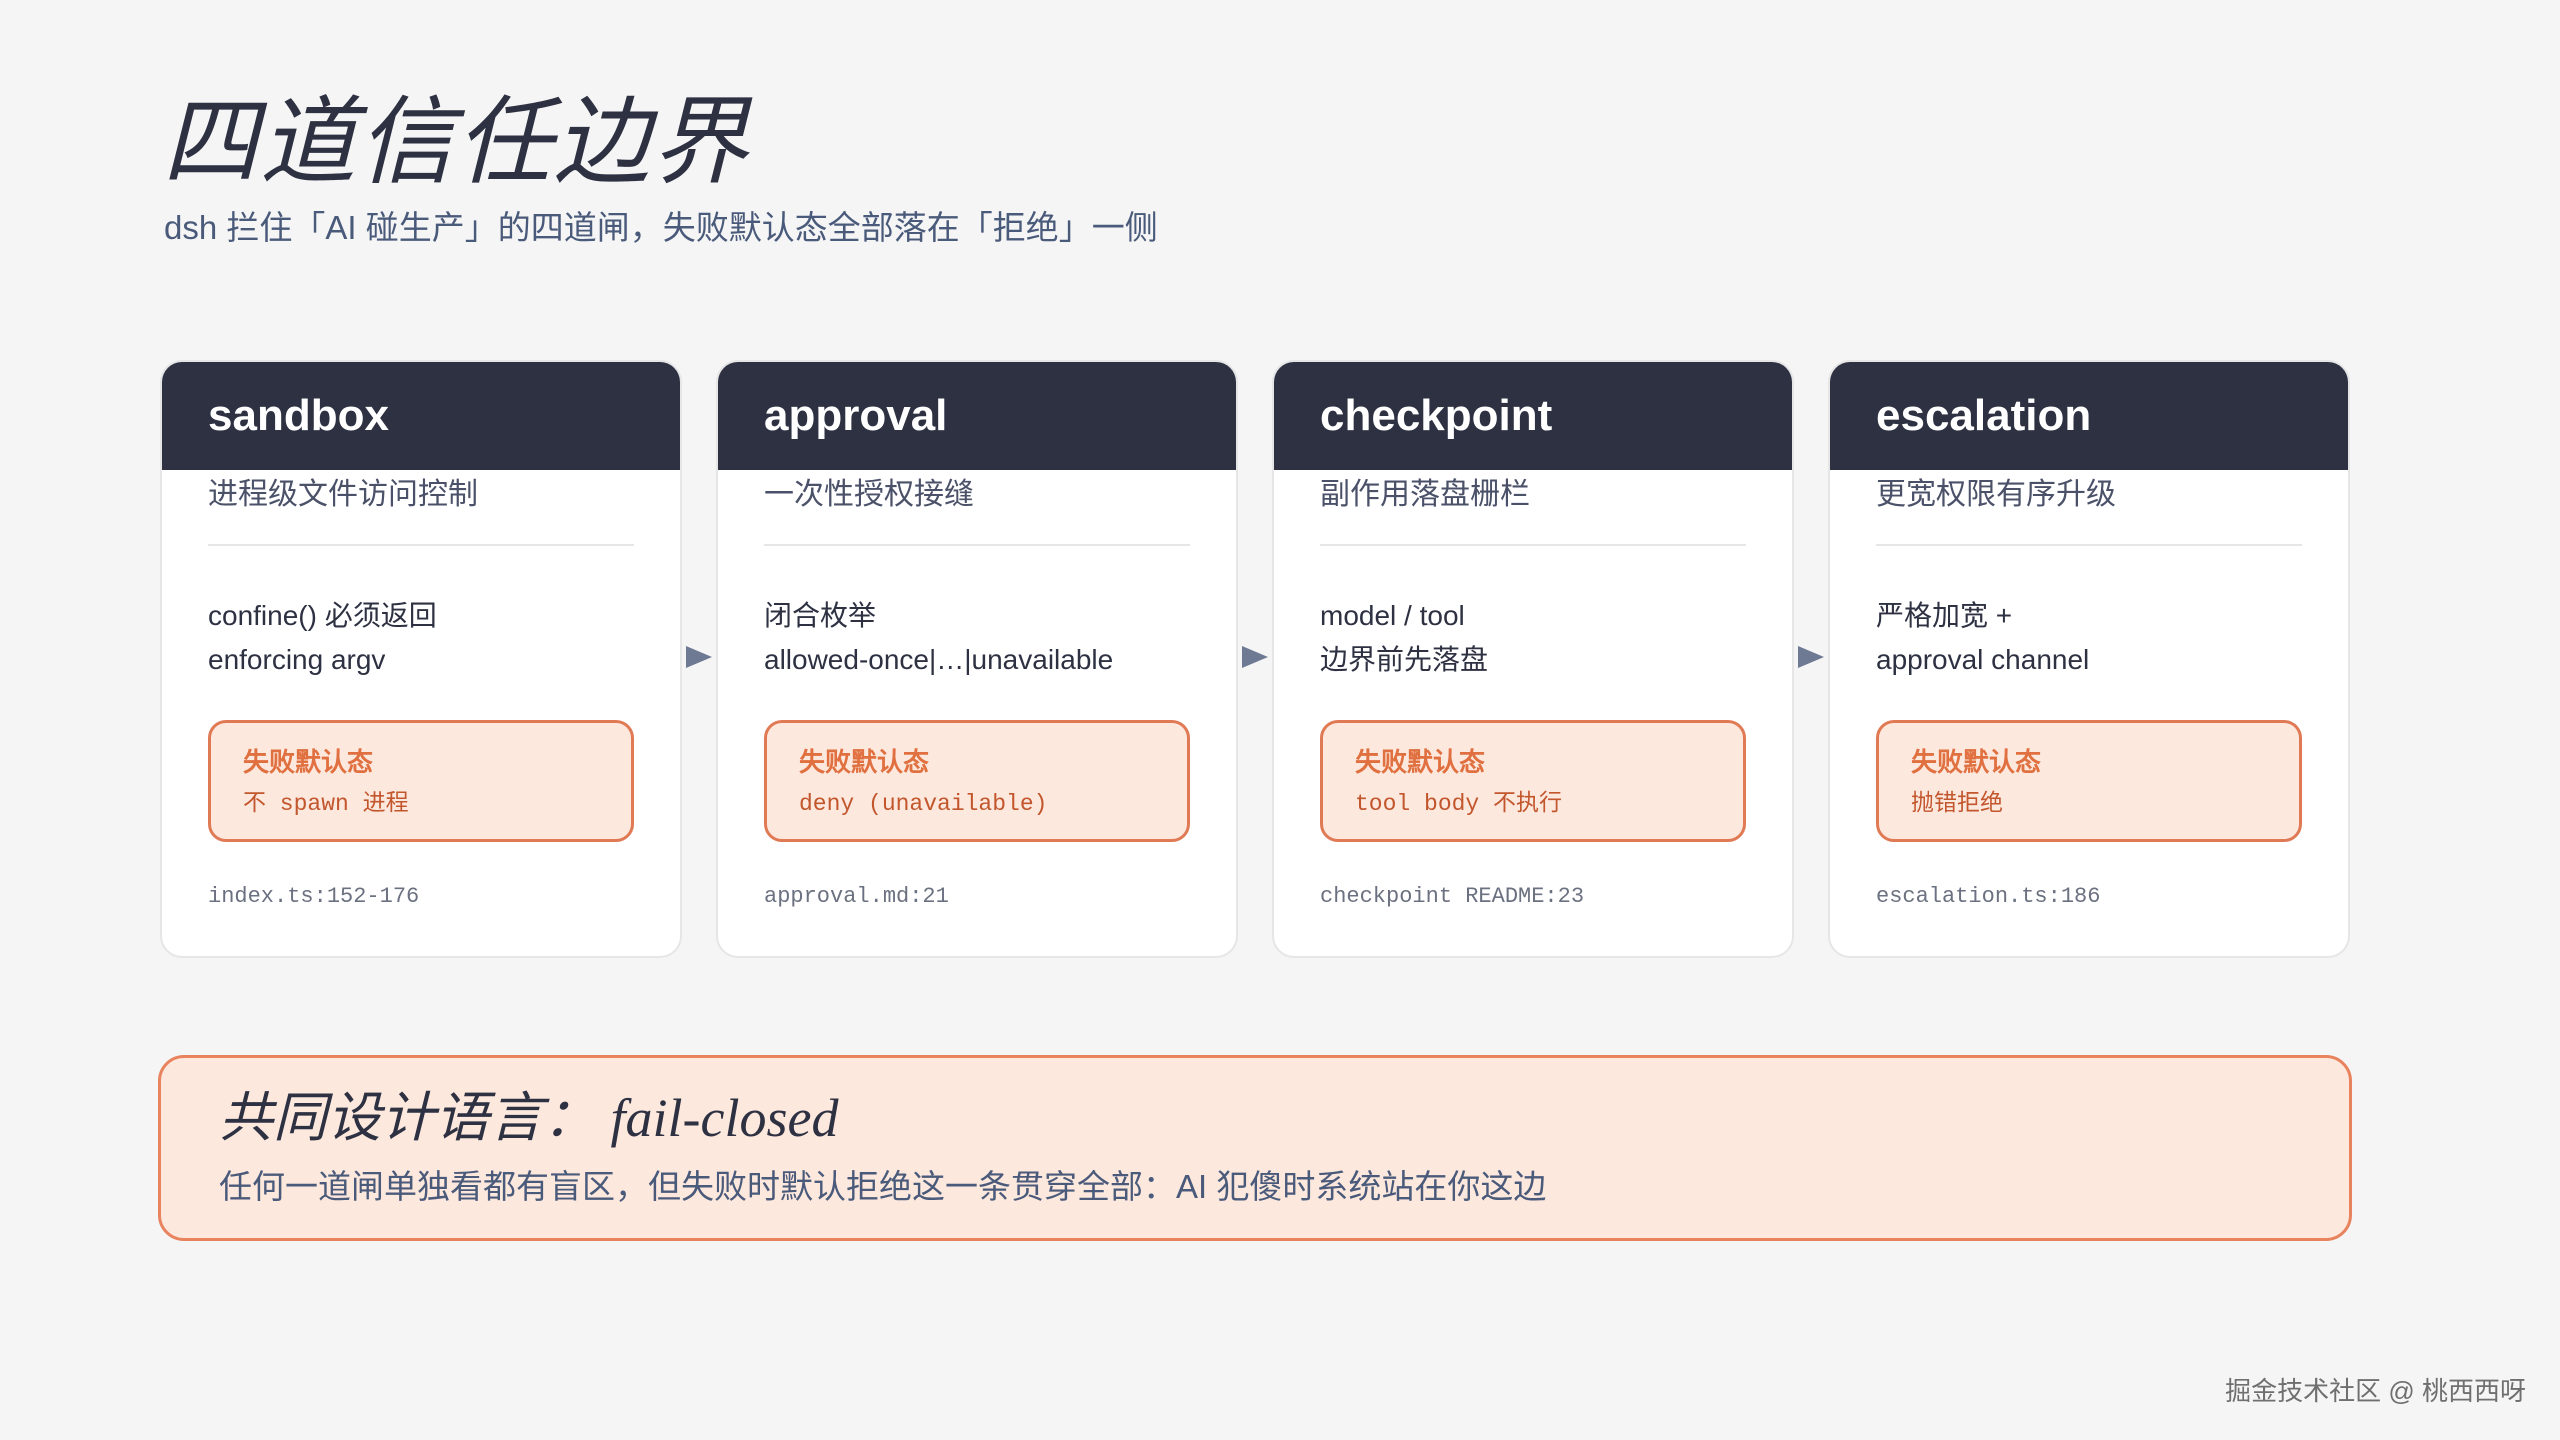  Describe the element at coordinates (1988, 896) in the screenshot. I see `source-reference: escalation.ts:186` at that location.